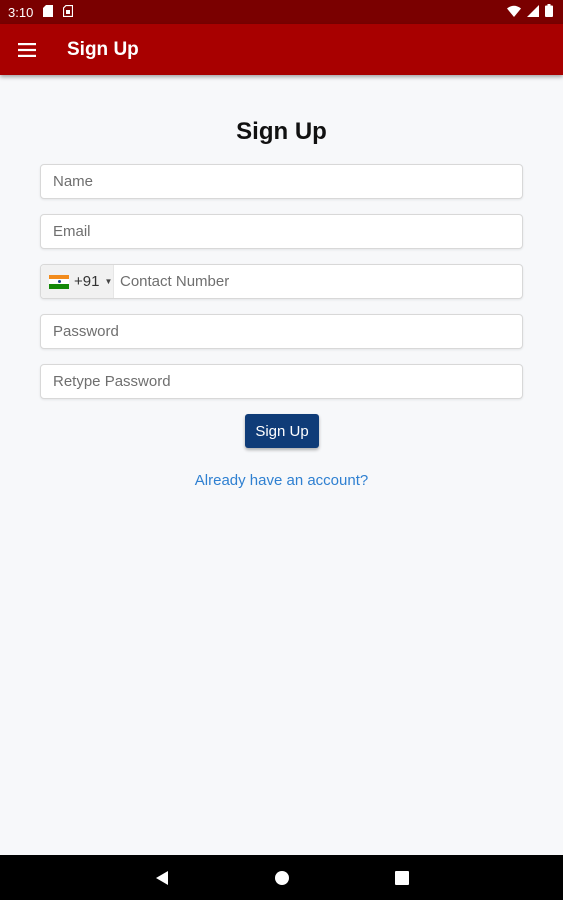  I want to click on name-field-container, so click(281, 181).